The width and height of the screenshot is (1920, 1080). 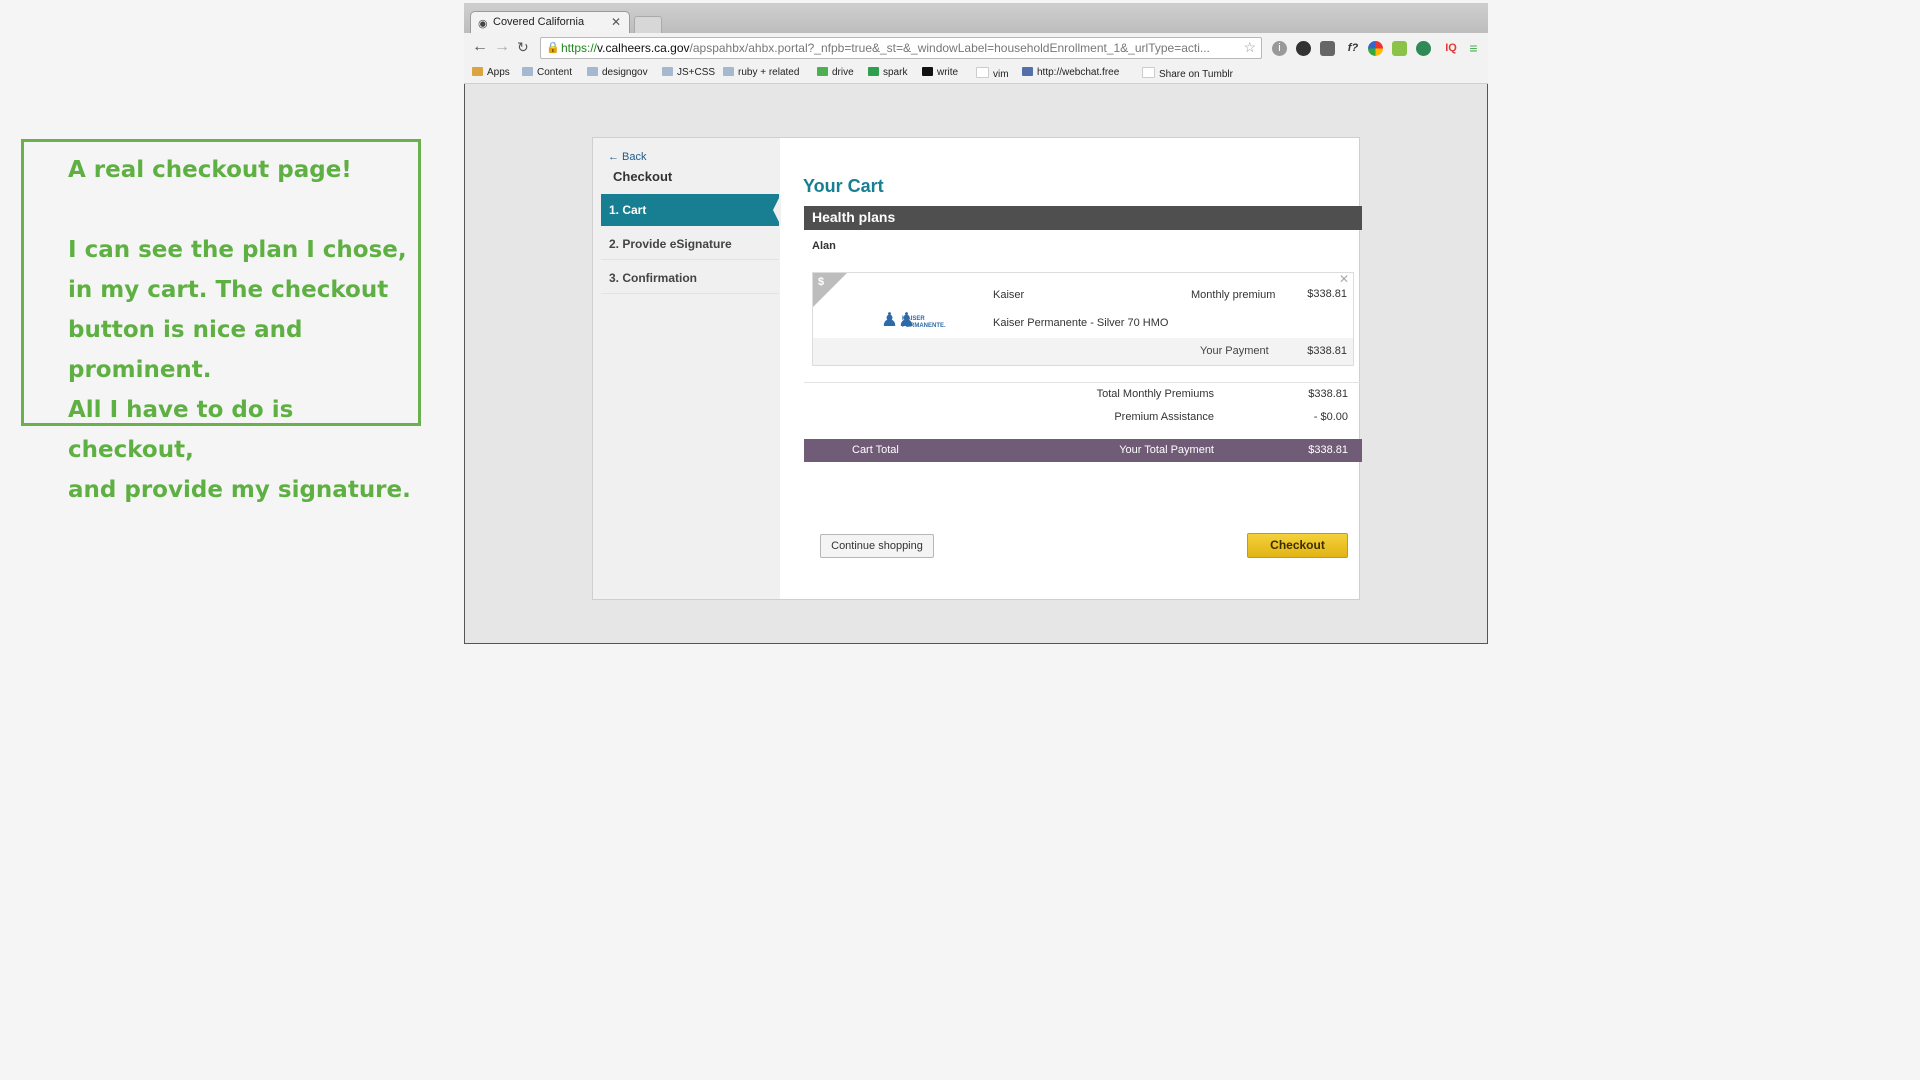 I want to click on browser-tab: ◉ Covered California ✕, so click(x=550, y=22).